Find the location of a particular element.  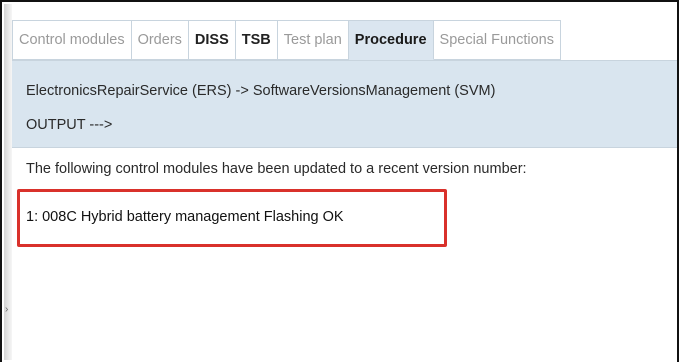

tab-special-functions: Special Functions is located at coordinates (497, 40).